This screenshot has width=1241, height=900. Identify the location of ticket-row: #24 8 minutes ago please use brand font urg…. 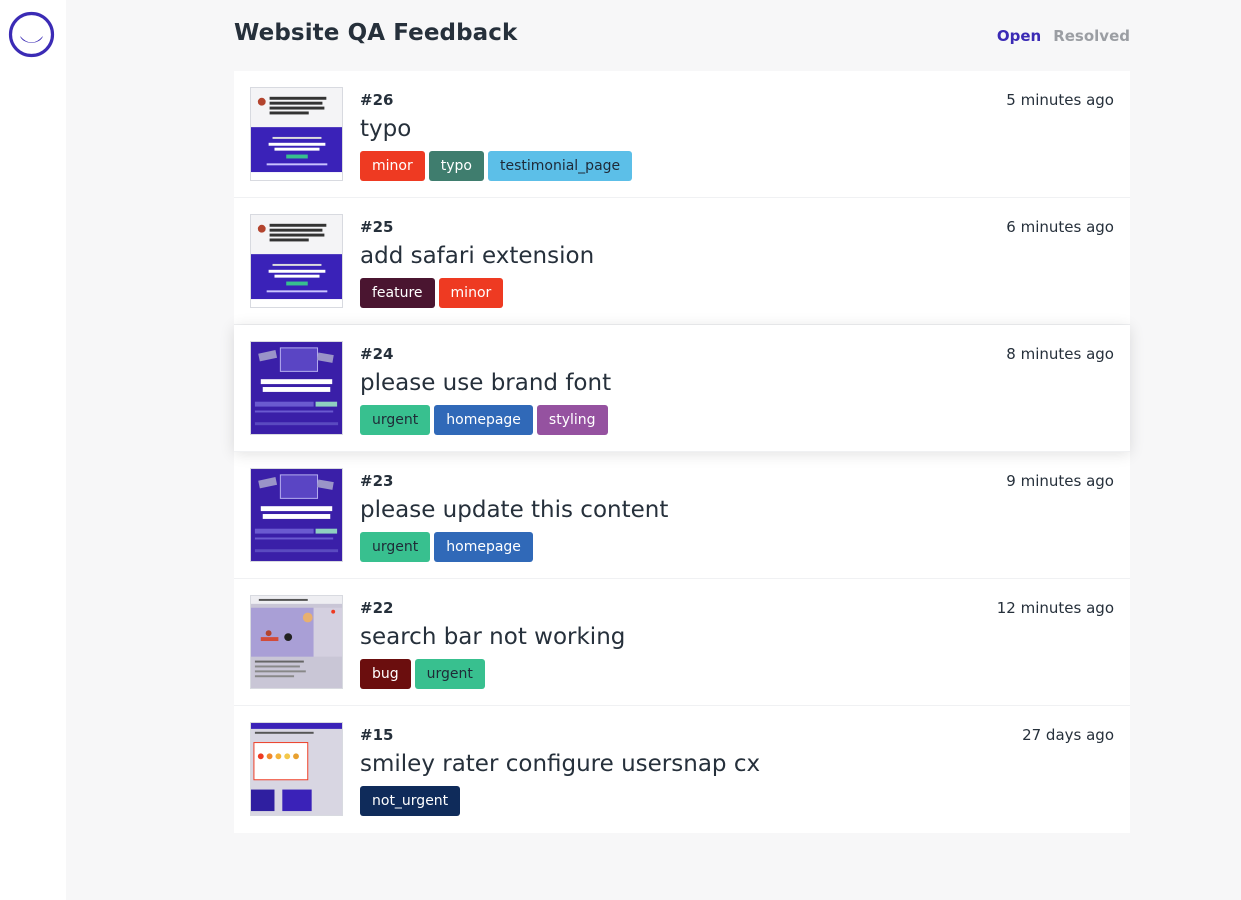
(682, 388).